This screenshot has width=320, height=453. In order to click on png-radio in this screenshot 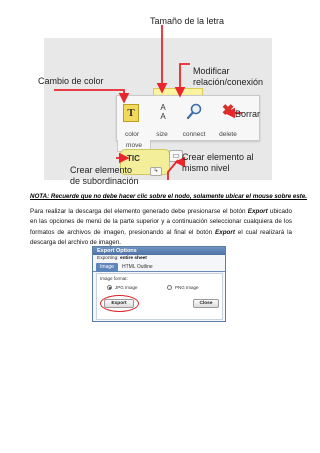, I will do `click(169, 287)`.